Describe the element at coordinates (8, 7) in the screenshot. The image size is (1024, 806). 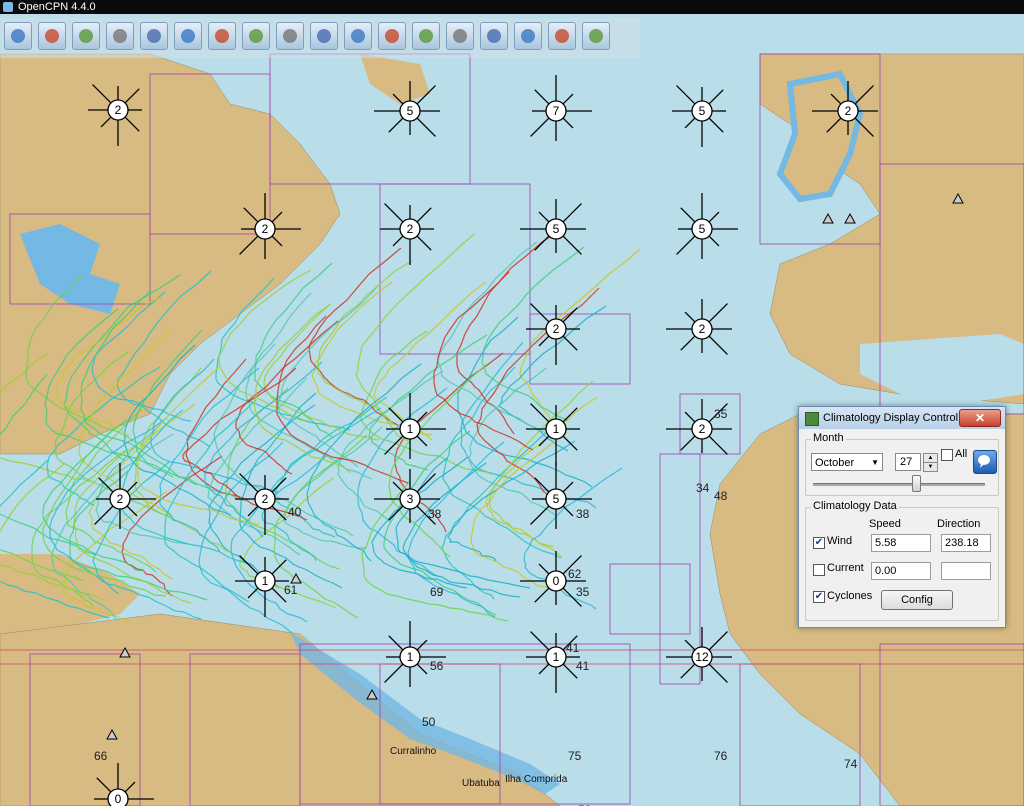
I see `opencpn-app-icon` at that location.